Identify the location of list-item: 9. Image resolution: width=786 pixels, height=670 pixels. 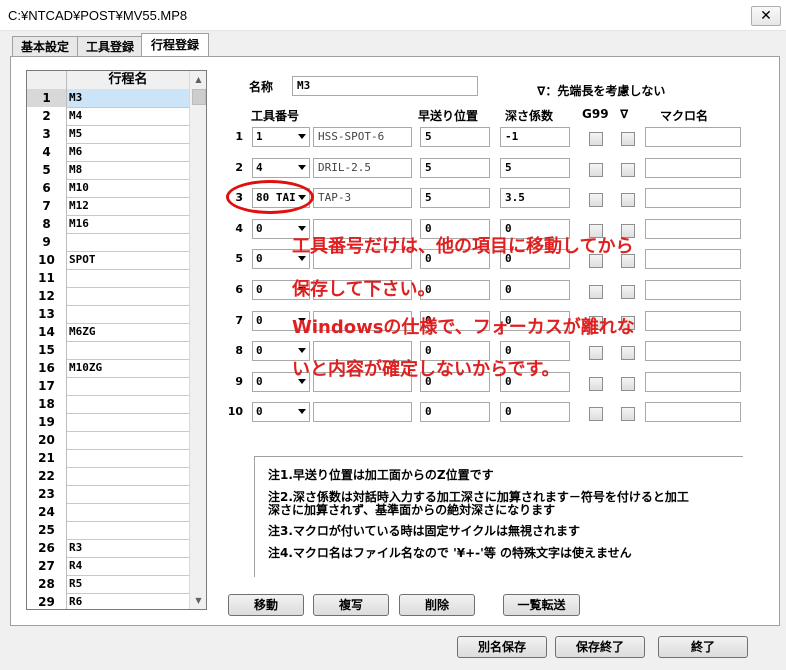
(108, 242).